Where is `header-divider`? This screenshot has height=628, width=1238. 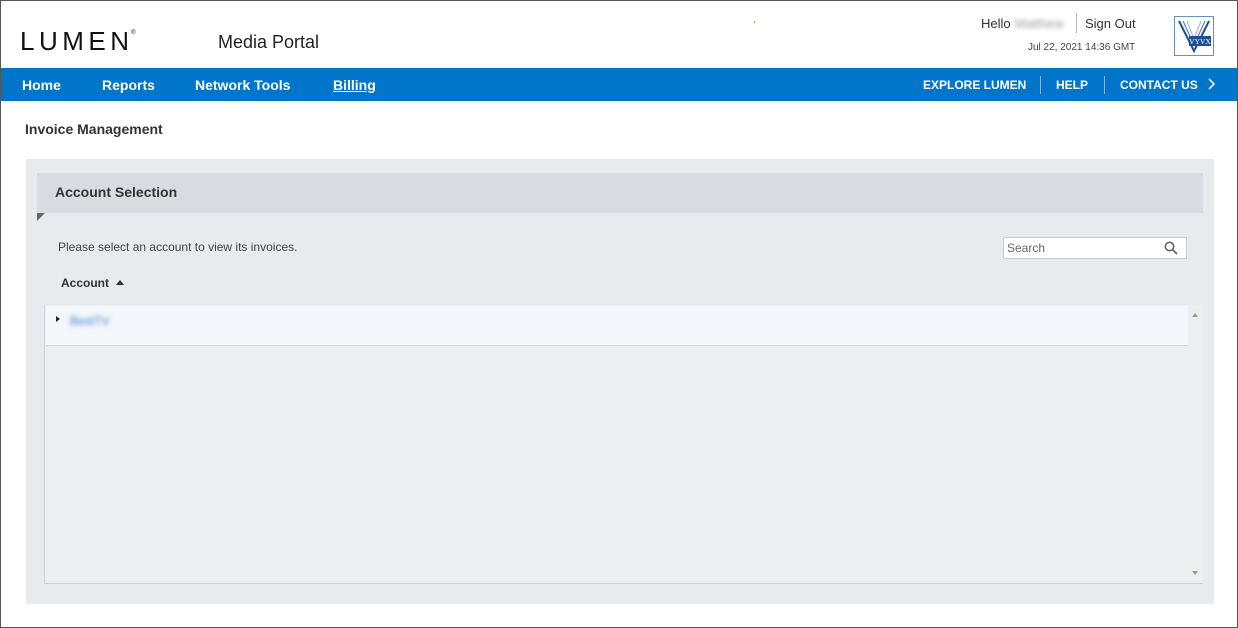
header-divider is located at coordinates (1076, 23).